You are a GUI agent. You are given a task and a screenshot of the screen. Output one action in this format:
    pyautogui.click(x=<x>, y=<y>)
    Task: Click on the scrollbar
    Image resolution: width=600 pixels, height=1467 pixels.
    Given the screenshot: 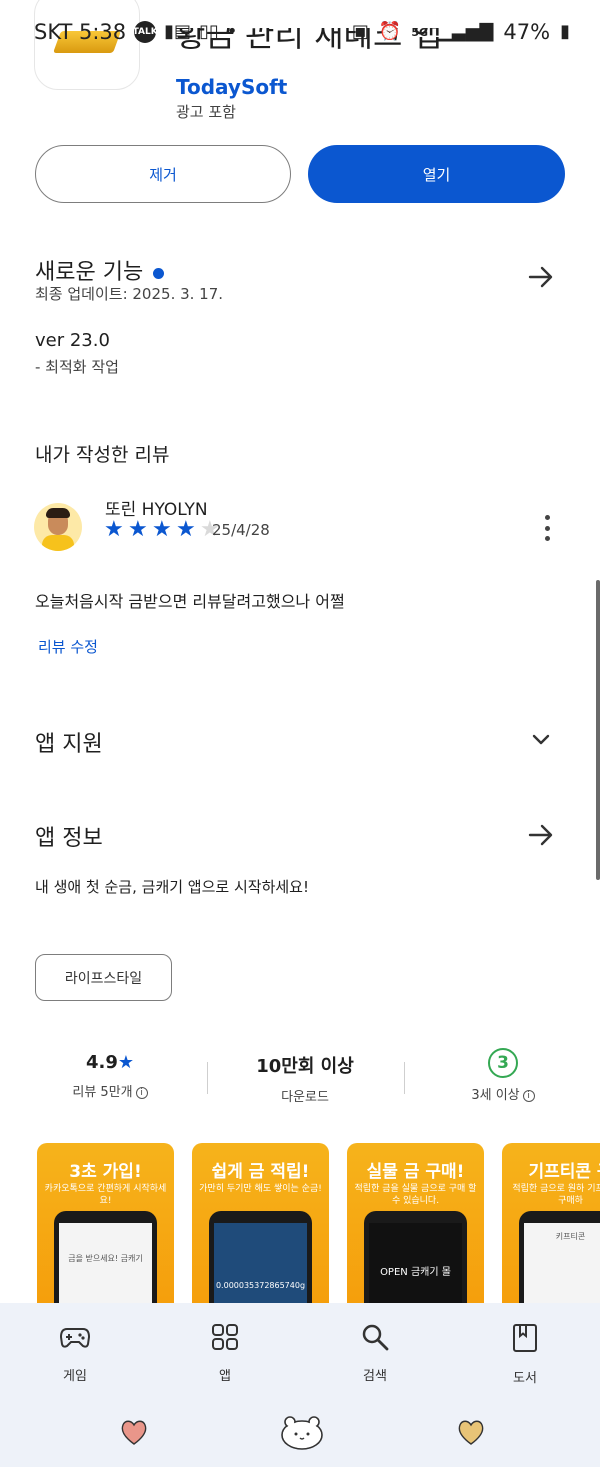 What is the action you would take?
    pyautogui.click(x=598, y=730)
    